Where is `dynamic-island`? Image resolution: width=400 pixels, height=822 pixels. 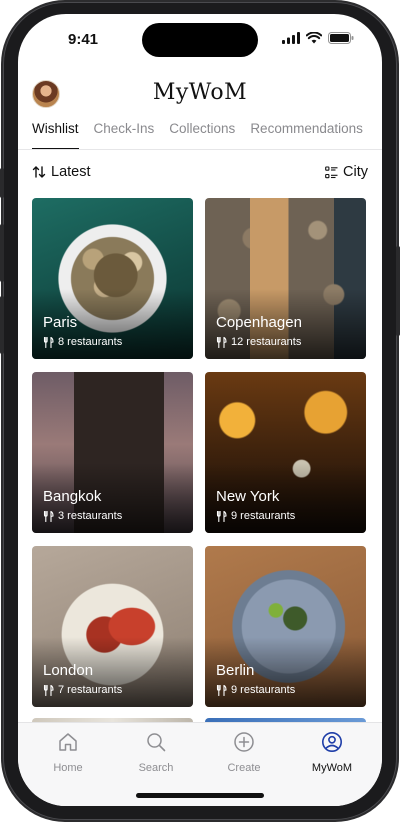 dynamic-island is located at coordinates (200, 40).